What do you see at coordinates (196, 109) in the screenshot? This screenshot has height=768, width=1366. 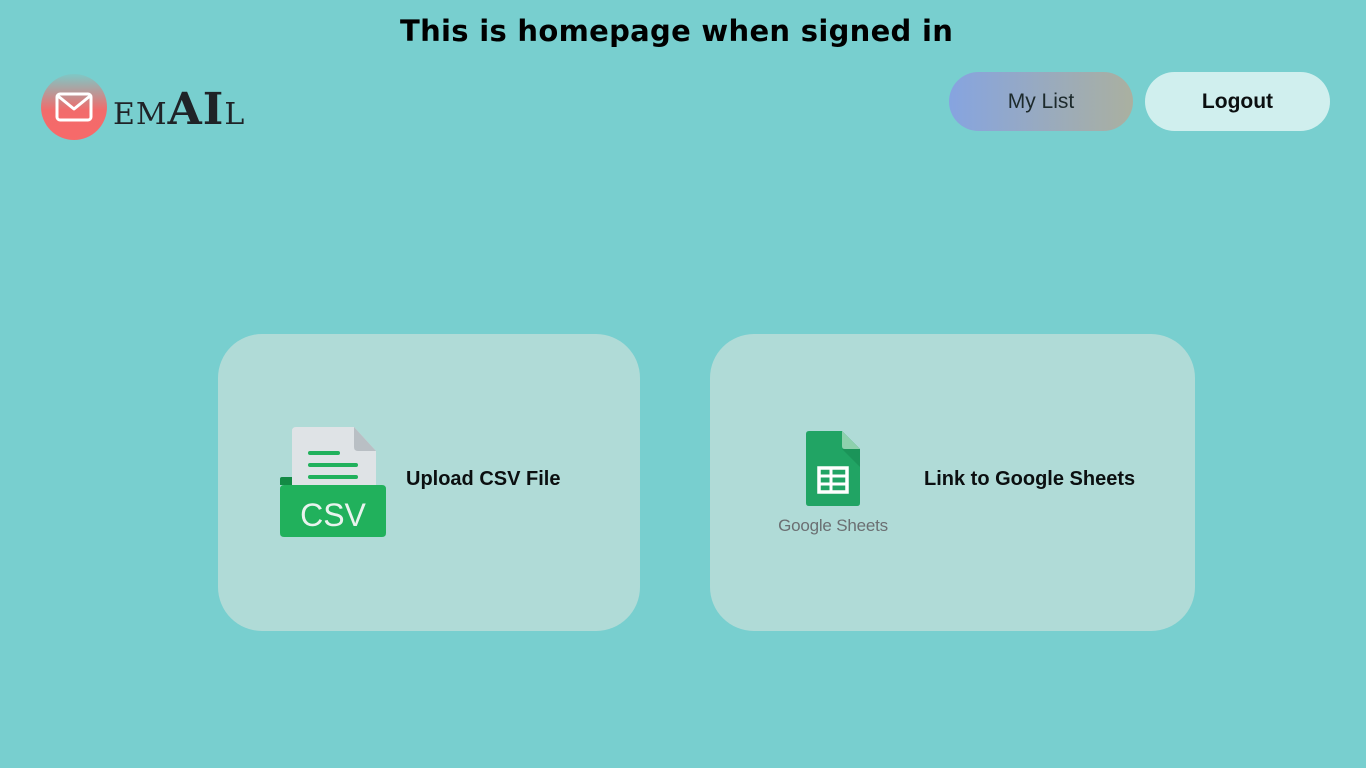 I see `brand-highlight: AI` at bounding box center [196, 109].